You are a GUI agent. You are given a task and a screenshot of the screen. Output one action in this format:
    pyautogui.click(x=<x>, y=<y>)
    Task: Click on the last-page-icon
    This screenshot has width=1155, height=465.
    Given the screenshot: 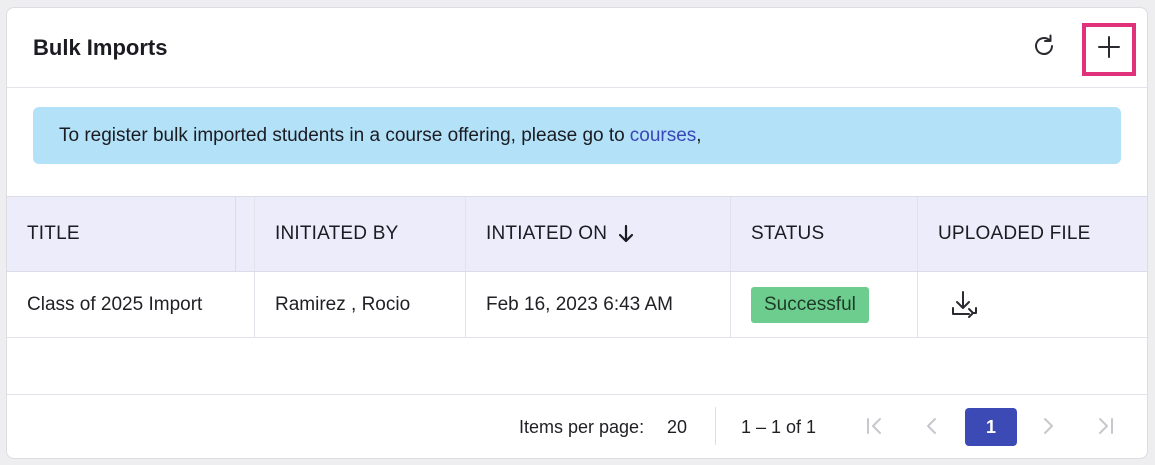 What is the action you would take?
    pyautogui.click(x=1105, y=428)
    